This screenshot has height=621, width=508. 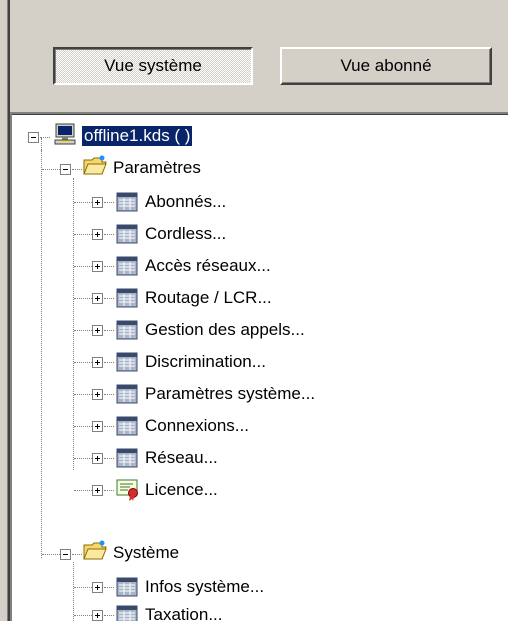 What do you see at coordinates (65, 134) in the screenshot?
I see `computer-icon` at bounding box center [65, 134].